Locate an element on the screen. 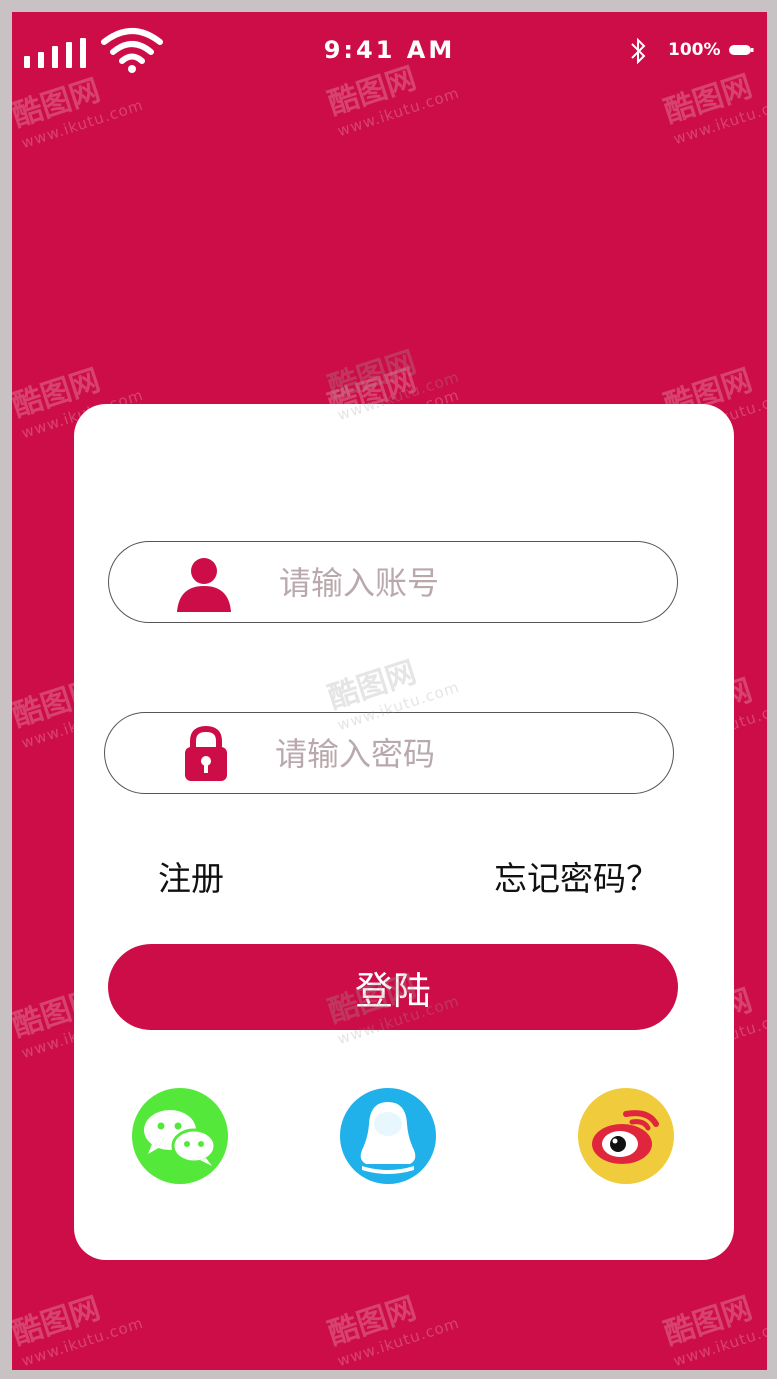 This screenshot has height=1379, width=777. login-button: 登陆 is located at coordinates (393, 987).